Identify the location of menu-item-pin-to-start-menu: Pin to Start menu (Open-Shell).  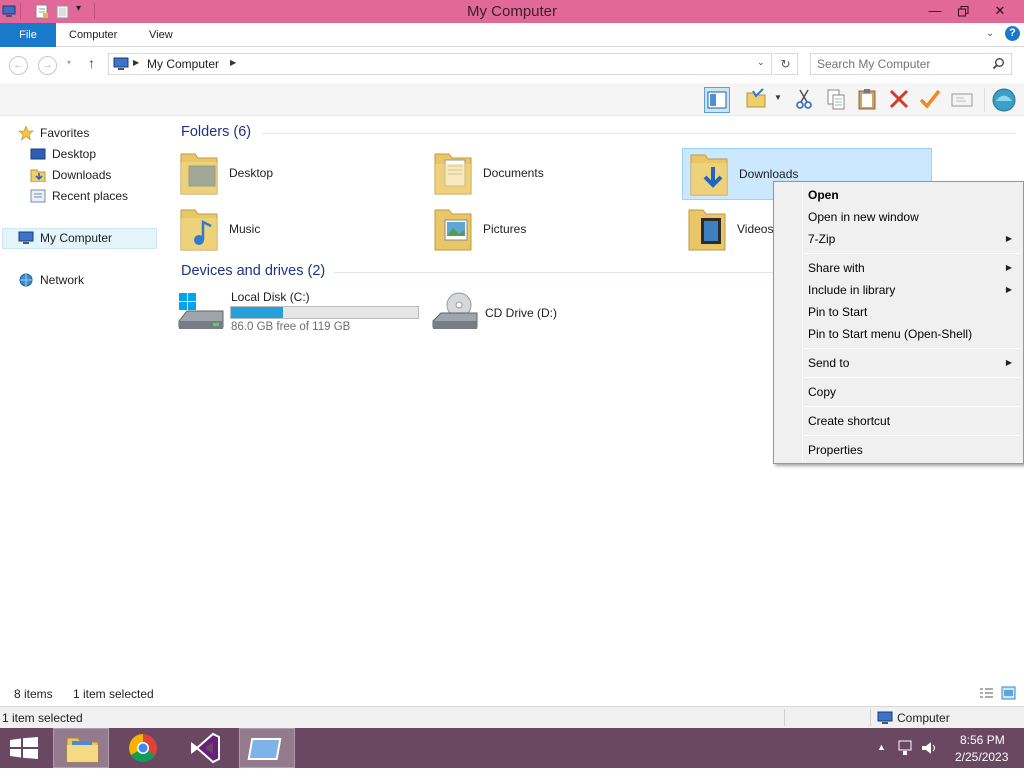
(899, 334).